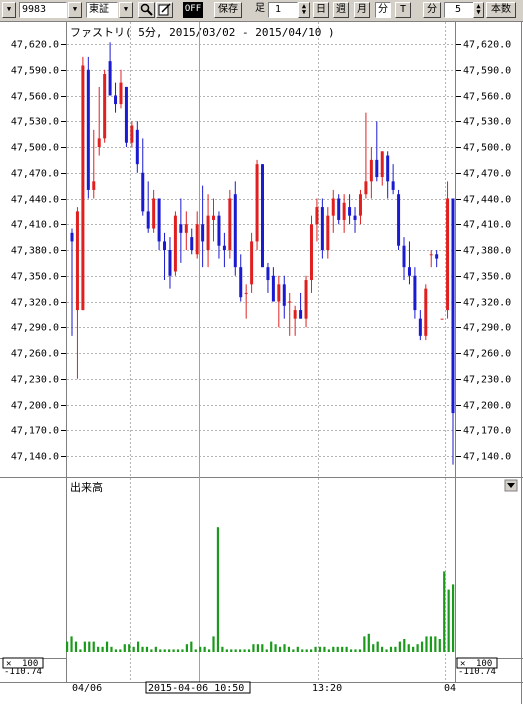 This screenshot has width=523, height=704. I want to click on y-tick-label-right: 47,320.0, so click(487, 303).